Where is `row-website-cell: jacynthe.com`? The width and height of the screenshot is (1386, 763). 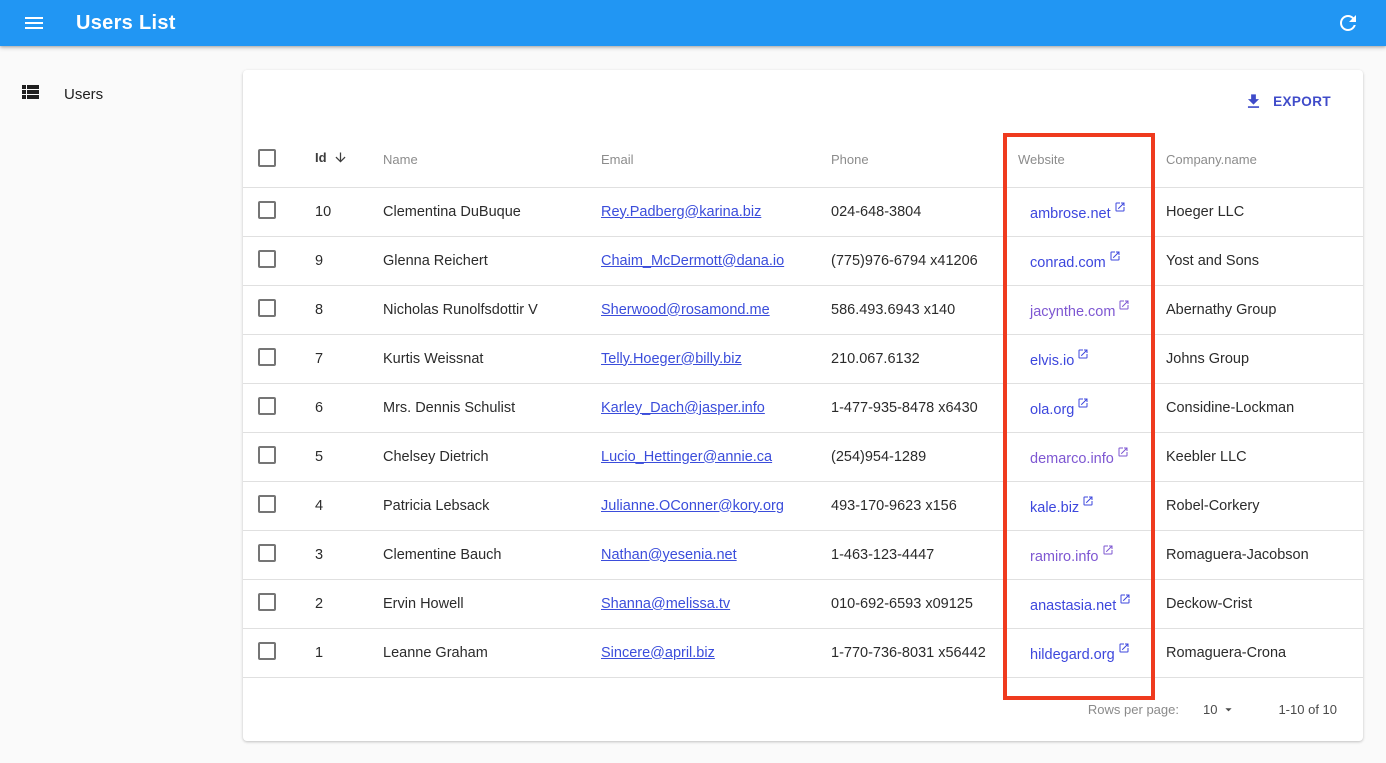 row-website-cell: jacynthe.com is located at coordinates (1078, 310).